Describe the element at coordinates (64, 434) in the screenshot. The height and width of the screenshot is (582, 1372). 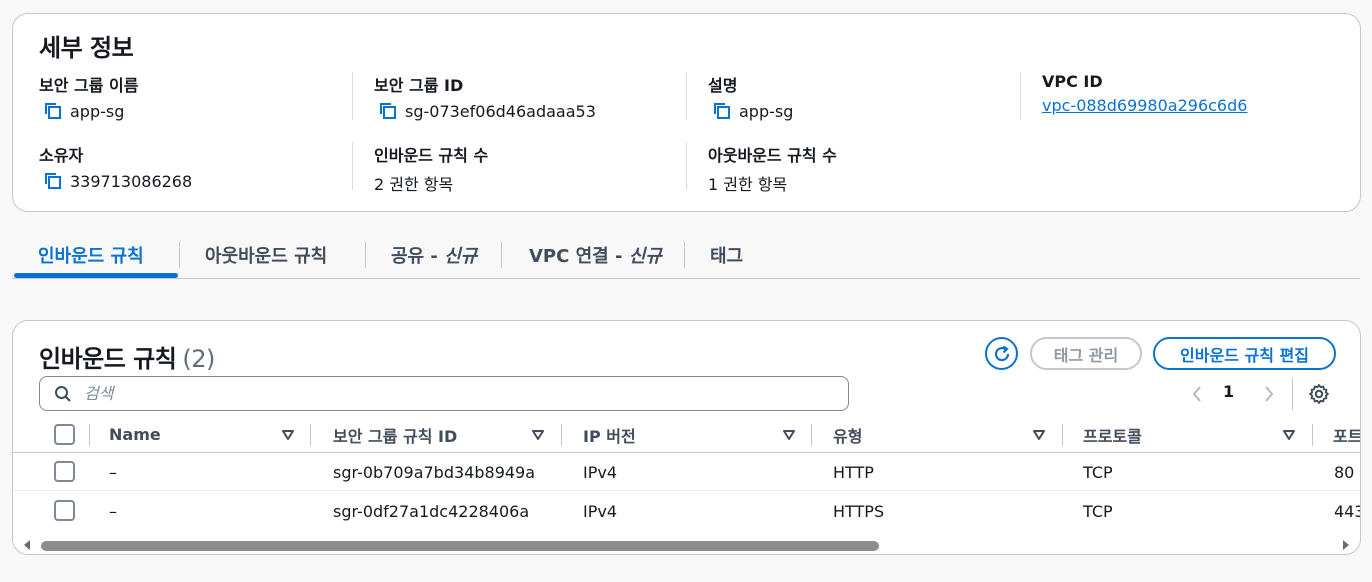
I see `select-all-checkbox` at that location.